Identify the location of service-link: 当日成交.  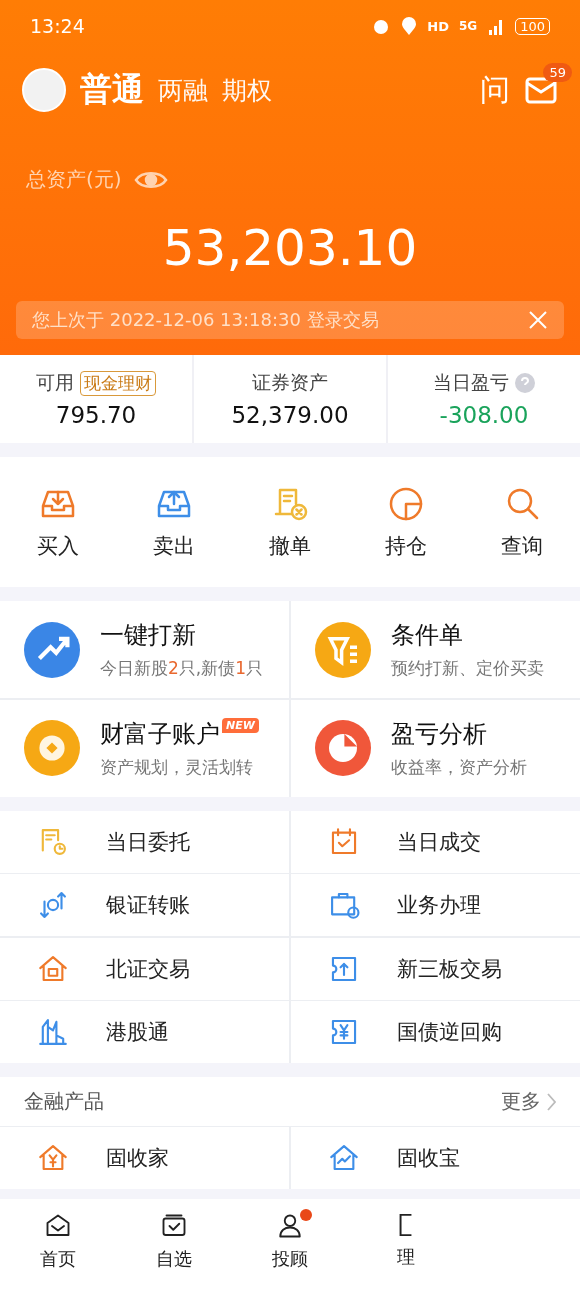
(438, 841).